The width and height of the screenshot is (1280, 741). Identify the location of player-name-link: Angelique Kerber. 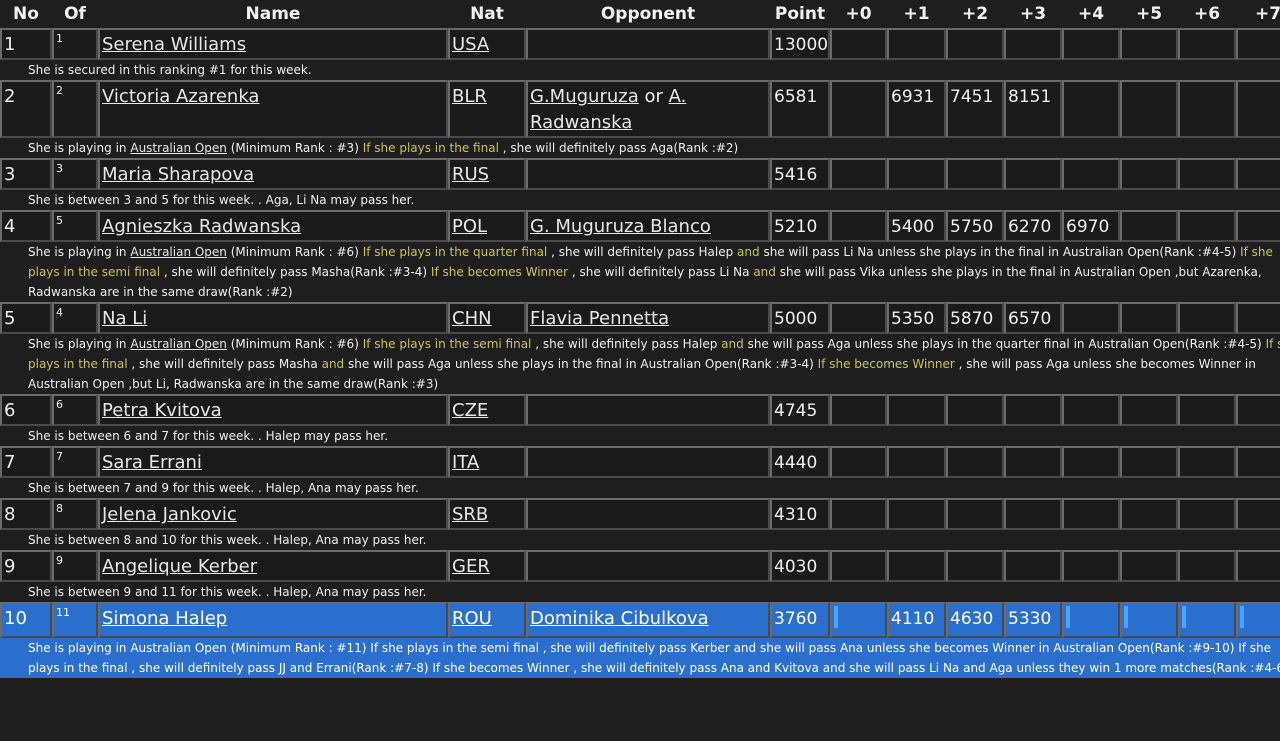
(179, 566).